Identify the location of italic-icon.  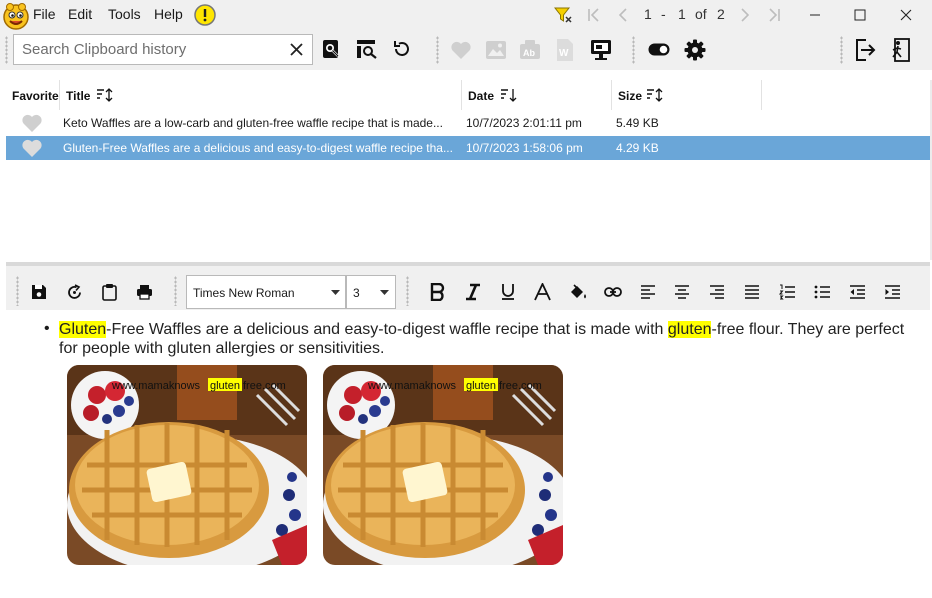
(473, 292).